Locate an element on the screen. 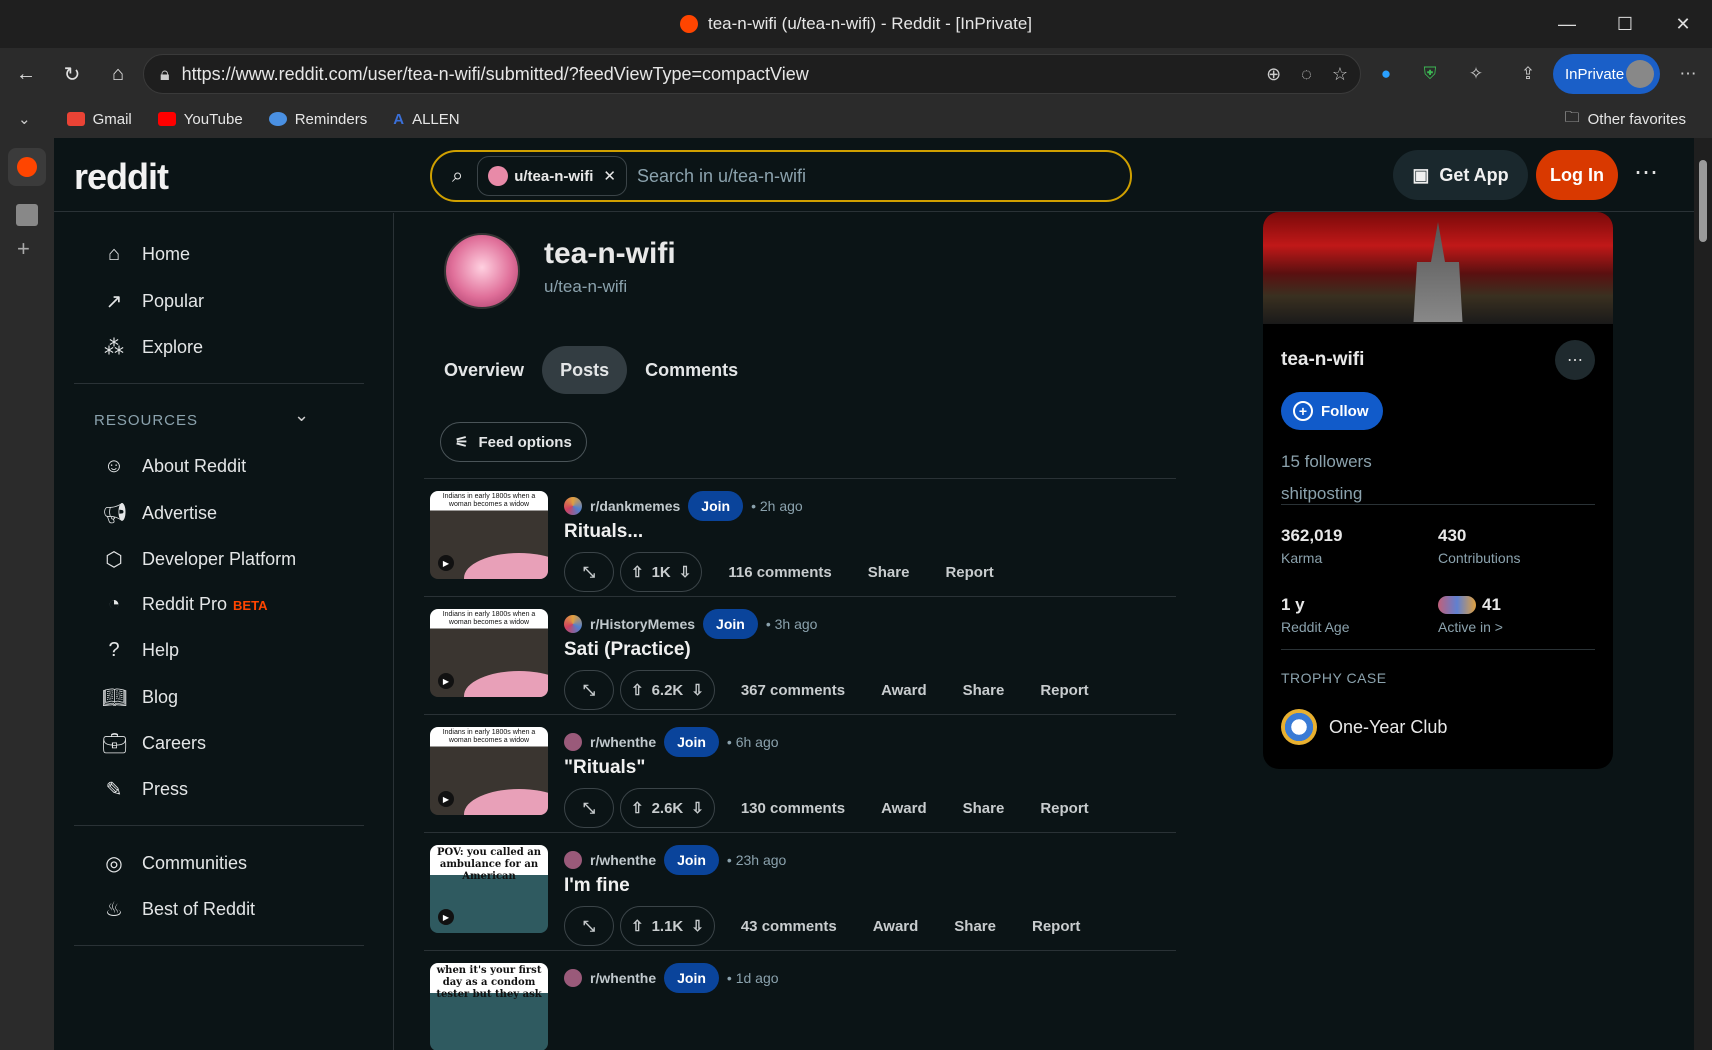 The image size is (1712, 1050). search-bar: ⌕ u/tea-n-wifi ✕ Search in u/tea-n-wifi is located at coordinates (781, 176).